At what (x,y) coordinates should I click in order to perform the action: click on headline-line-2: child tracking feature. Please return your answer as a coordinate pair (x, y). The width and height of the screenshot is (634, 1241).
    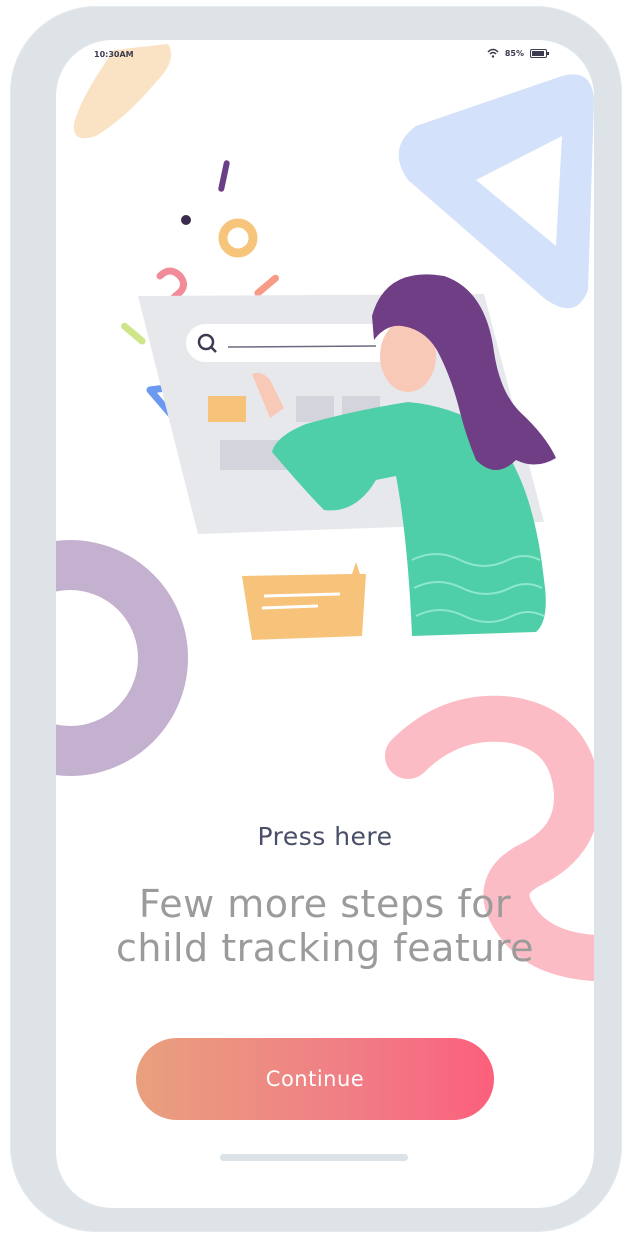
    Looking at the image, I should click on (325, 948).